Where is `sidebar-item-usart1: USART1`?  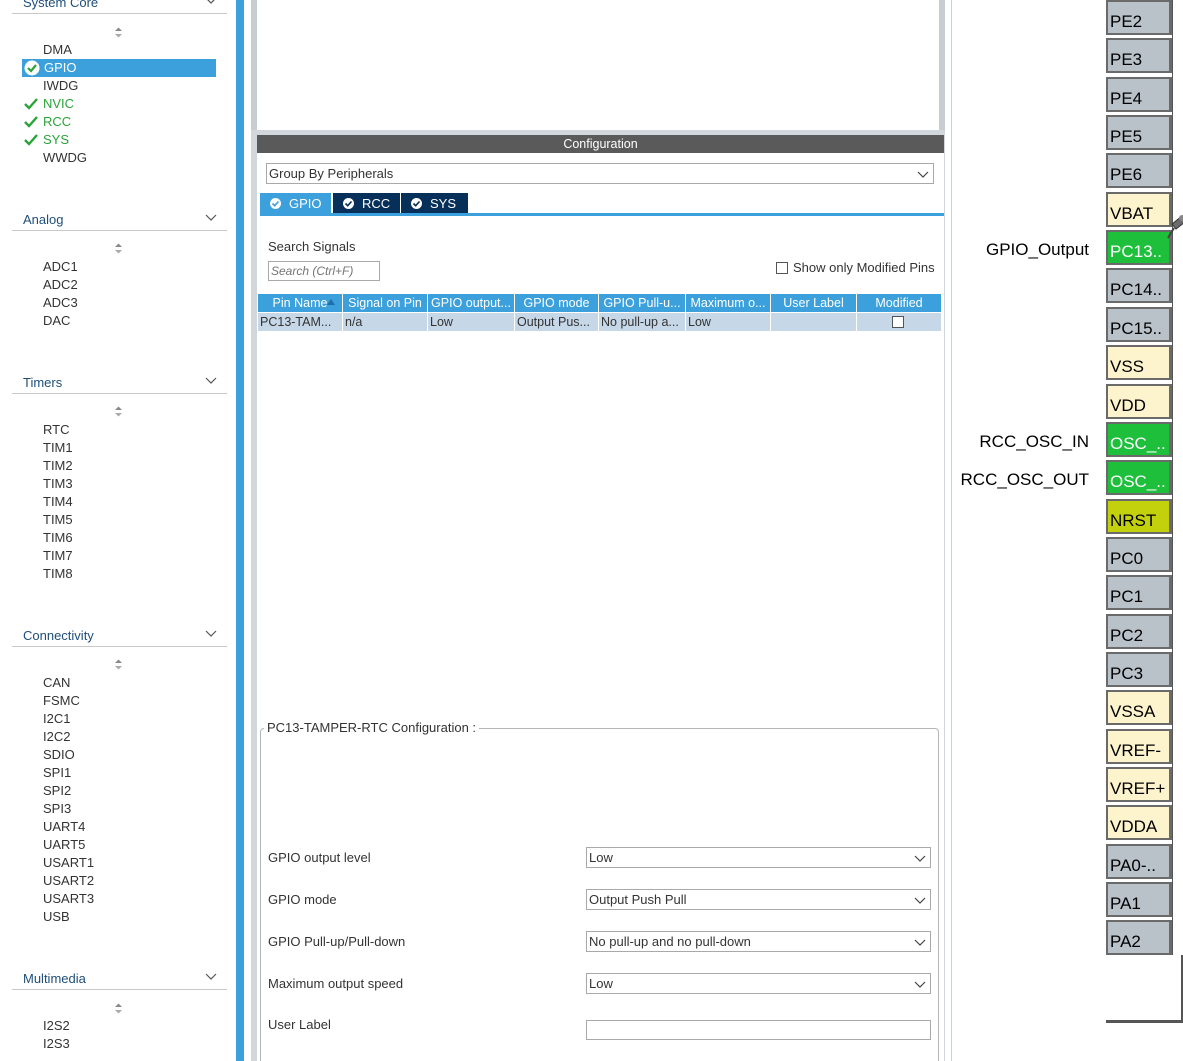 sidebar-item-usart1: USART1 is located at coordinates (68, 864).